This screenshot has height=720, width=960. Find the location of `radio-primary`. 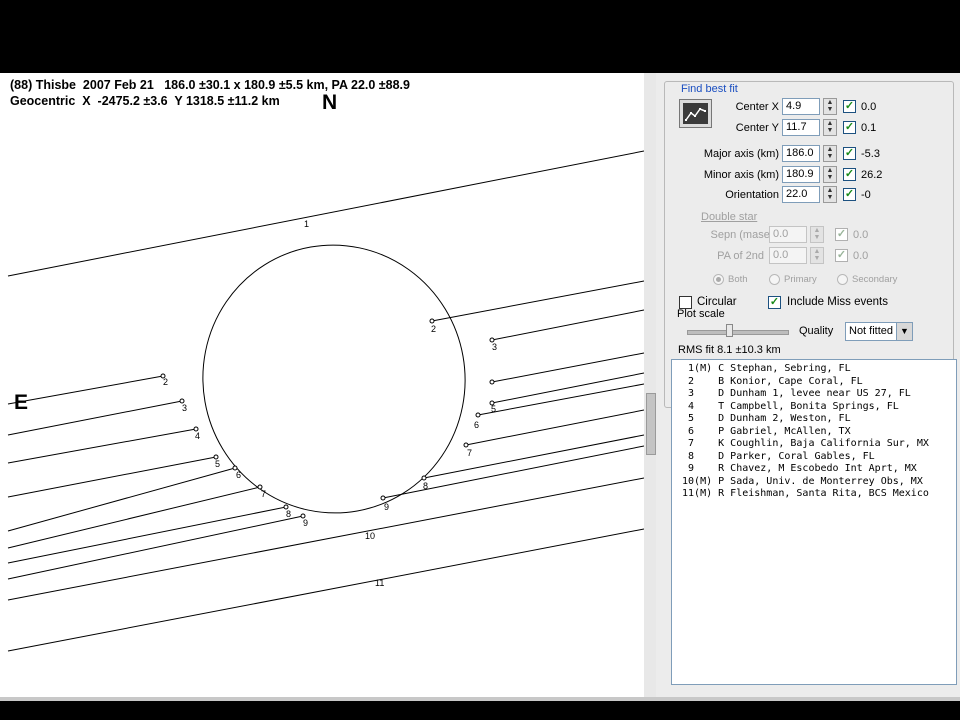

radio-primary is located at coordinates (774, 279).